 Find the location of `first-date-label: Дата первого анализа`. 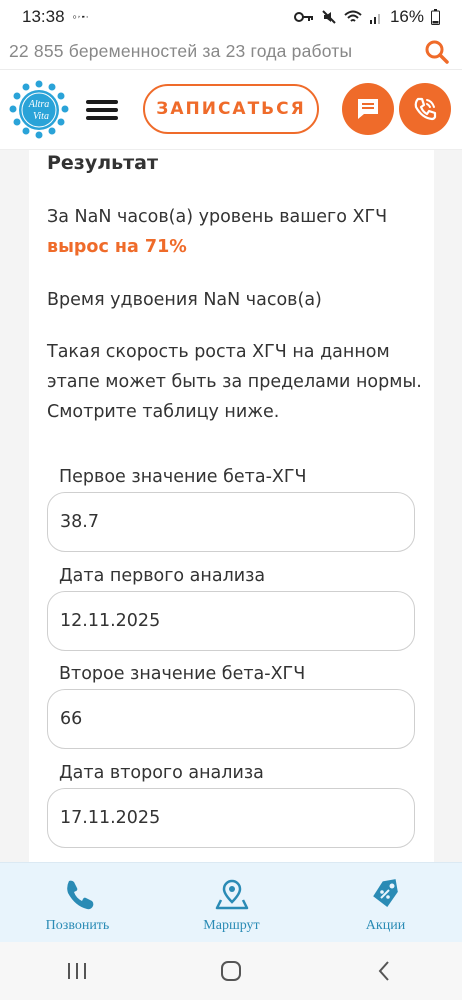

first-date-label: Дата первого анализа is located at coordinates (162, 576).